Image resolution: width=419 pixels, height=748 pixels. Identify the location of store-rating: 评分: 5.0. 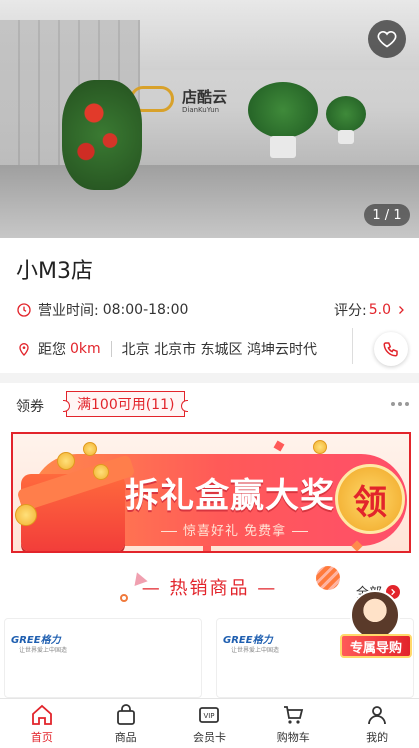
(370, 310).